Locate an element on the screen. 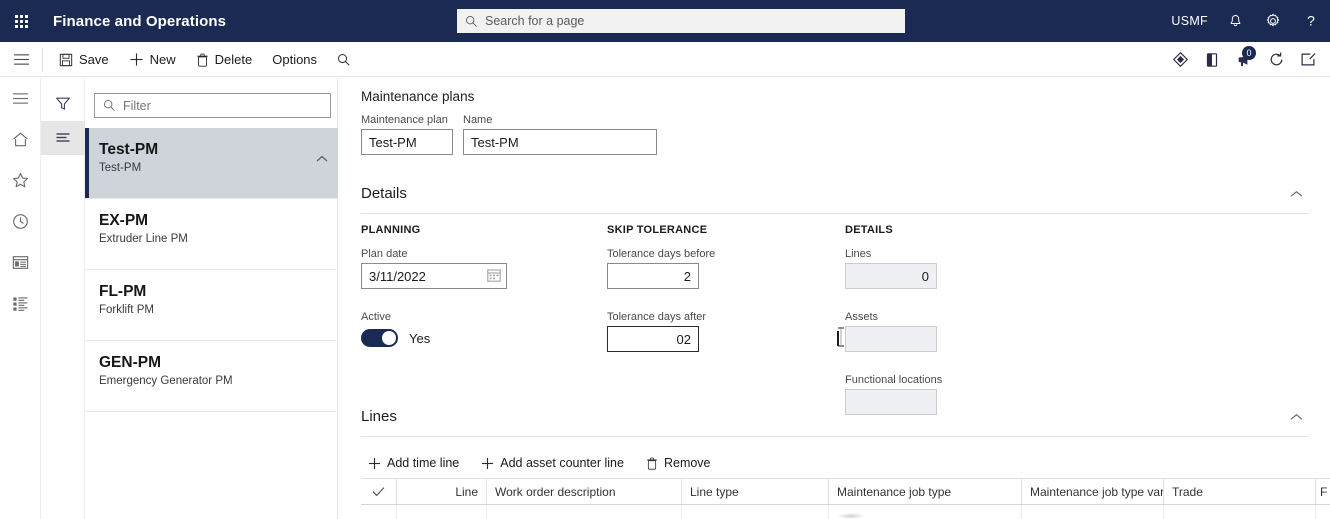  remove-line-button: Remove is located at coordinates (678, 463).